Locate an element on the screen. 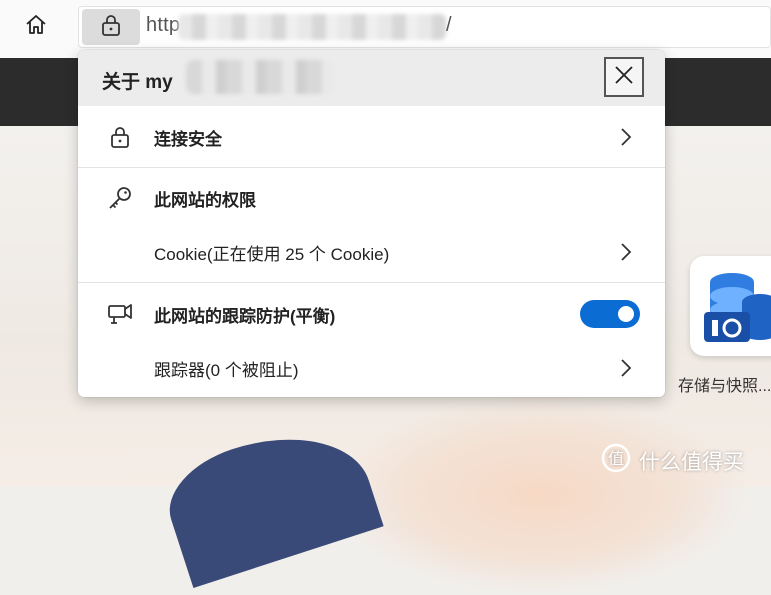 The width and height of the screenshot is (771, 595). row-label: Cookie(正在使用 25 个 Cookie) is located at coordinates (272, 254).